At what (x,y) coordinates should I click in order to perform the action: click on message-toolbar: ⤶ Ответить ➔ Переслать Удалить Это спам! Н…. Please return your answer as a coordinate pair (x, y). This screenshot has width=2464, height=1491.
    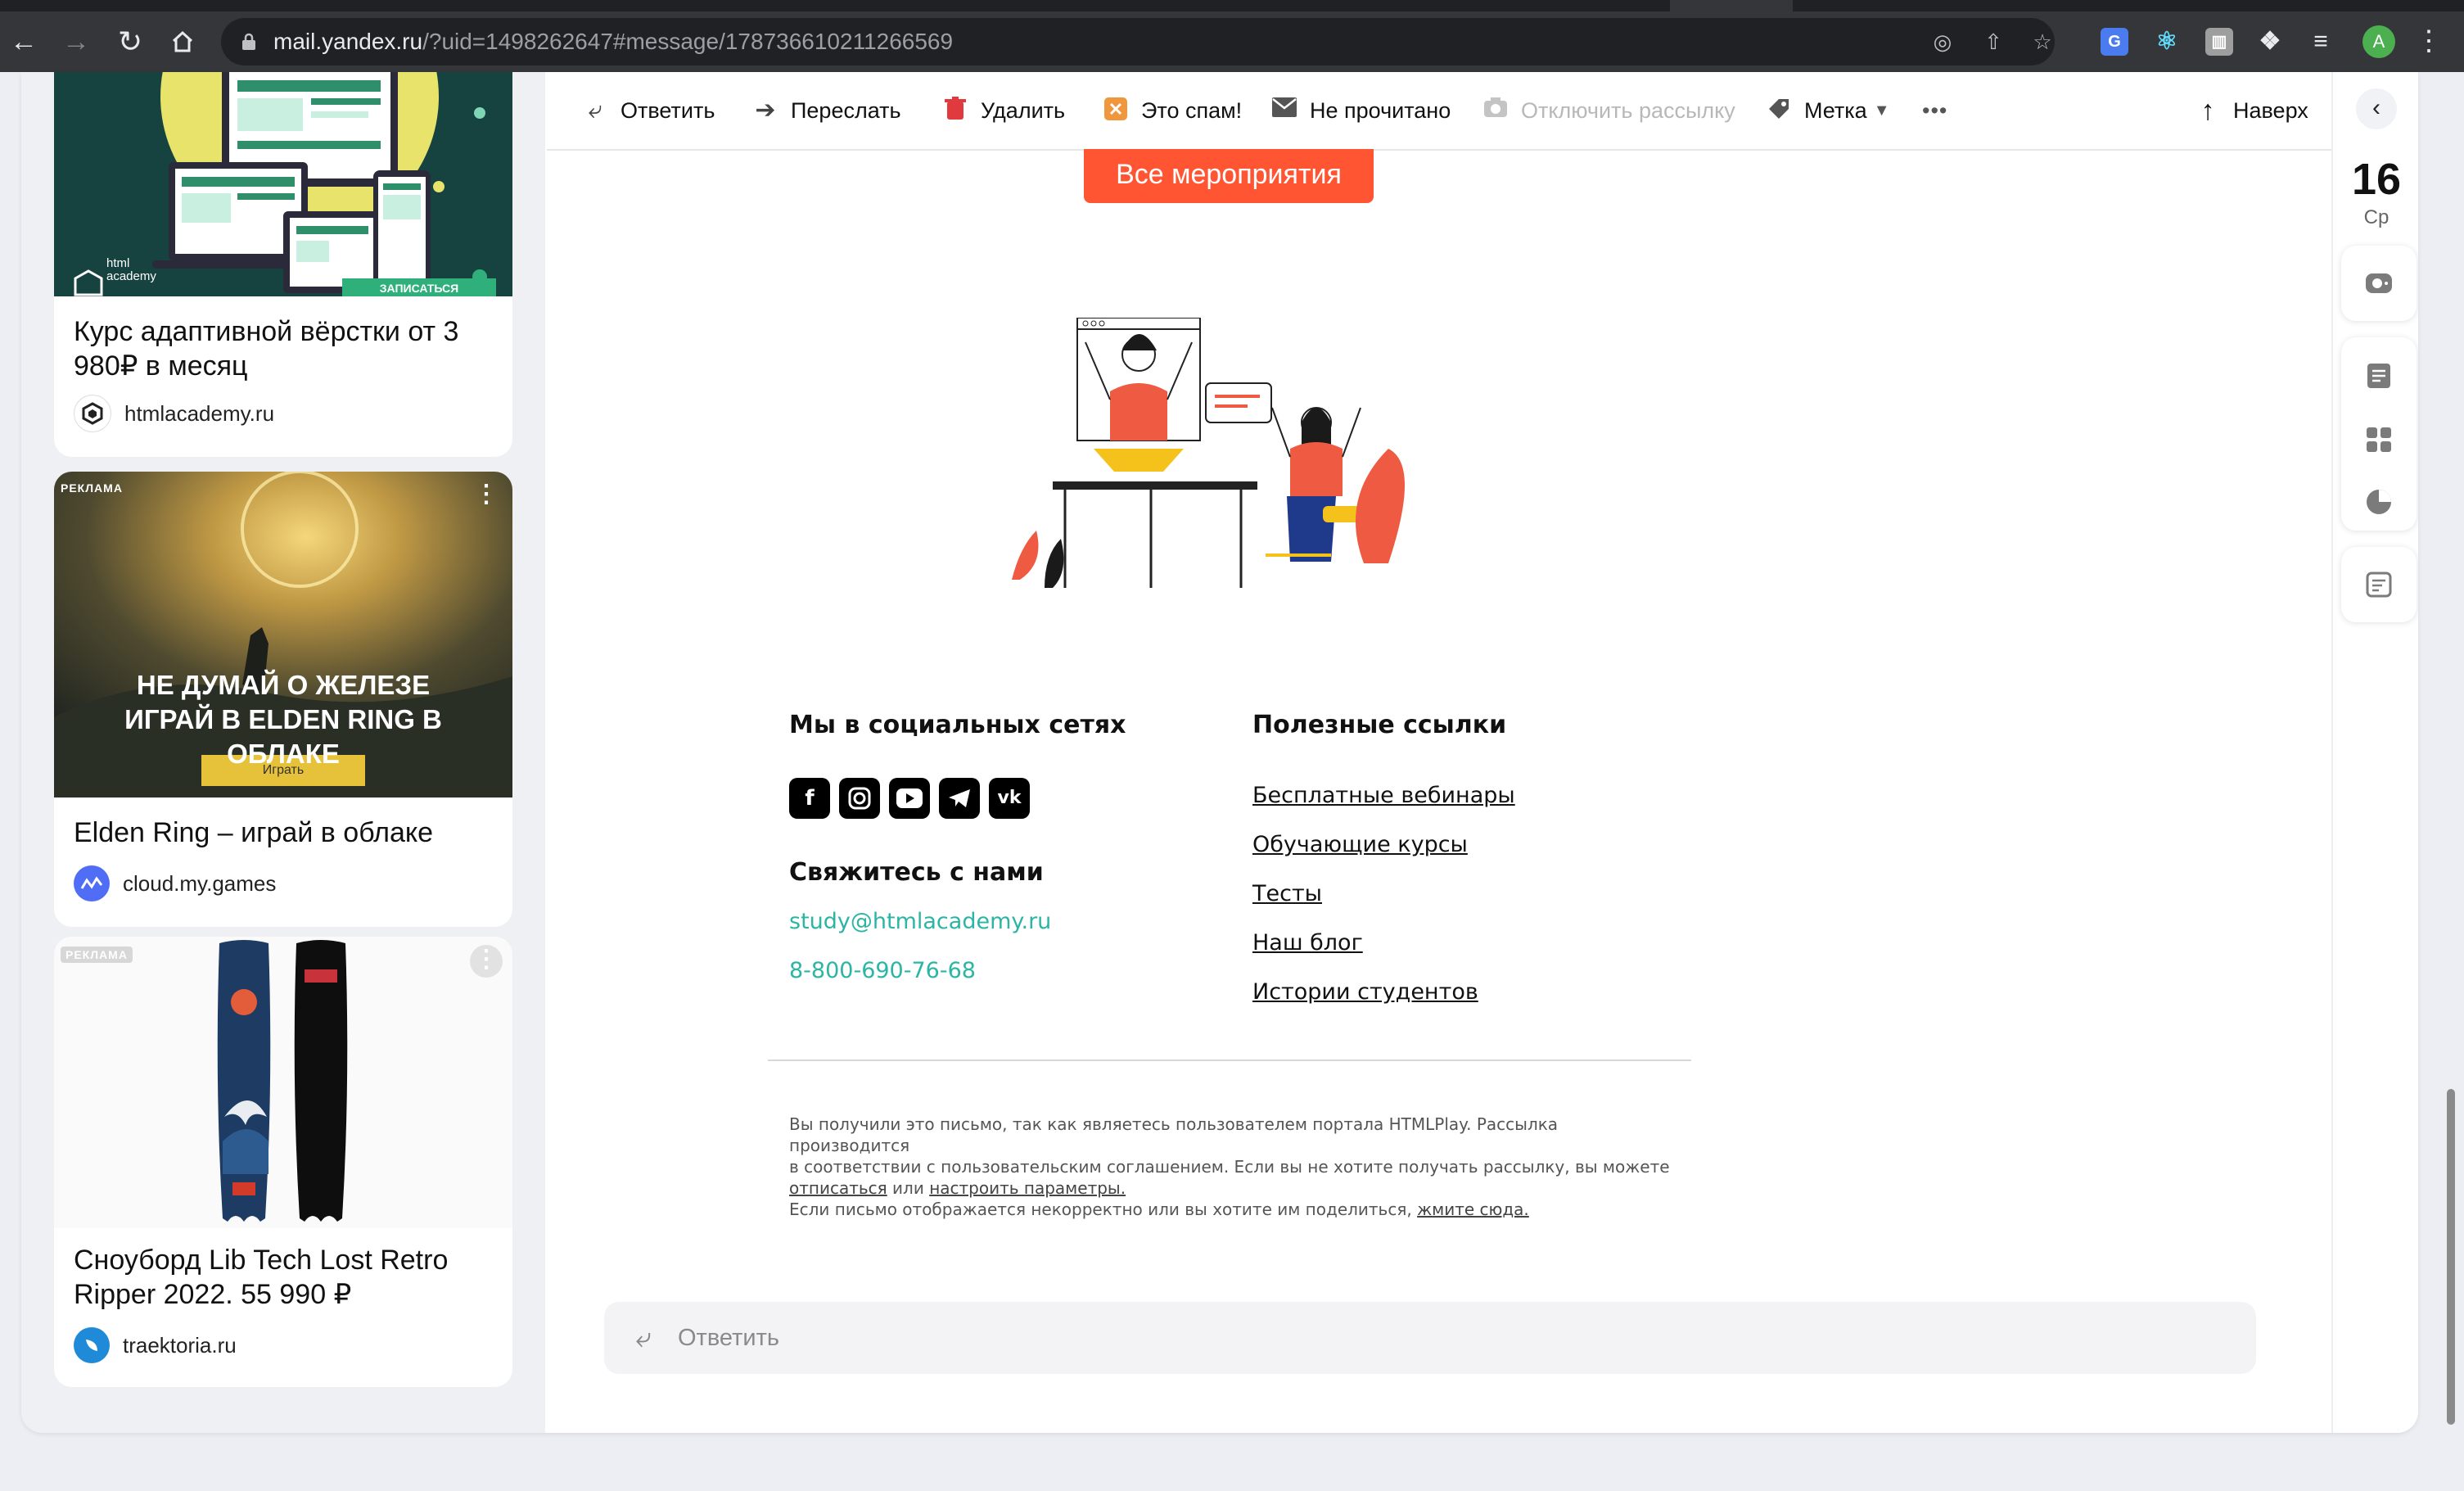
    Looking at the image, I should click on (1439, 111).